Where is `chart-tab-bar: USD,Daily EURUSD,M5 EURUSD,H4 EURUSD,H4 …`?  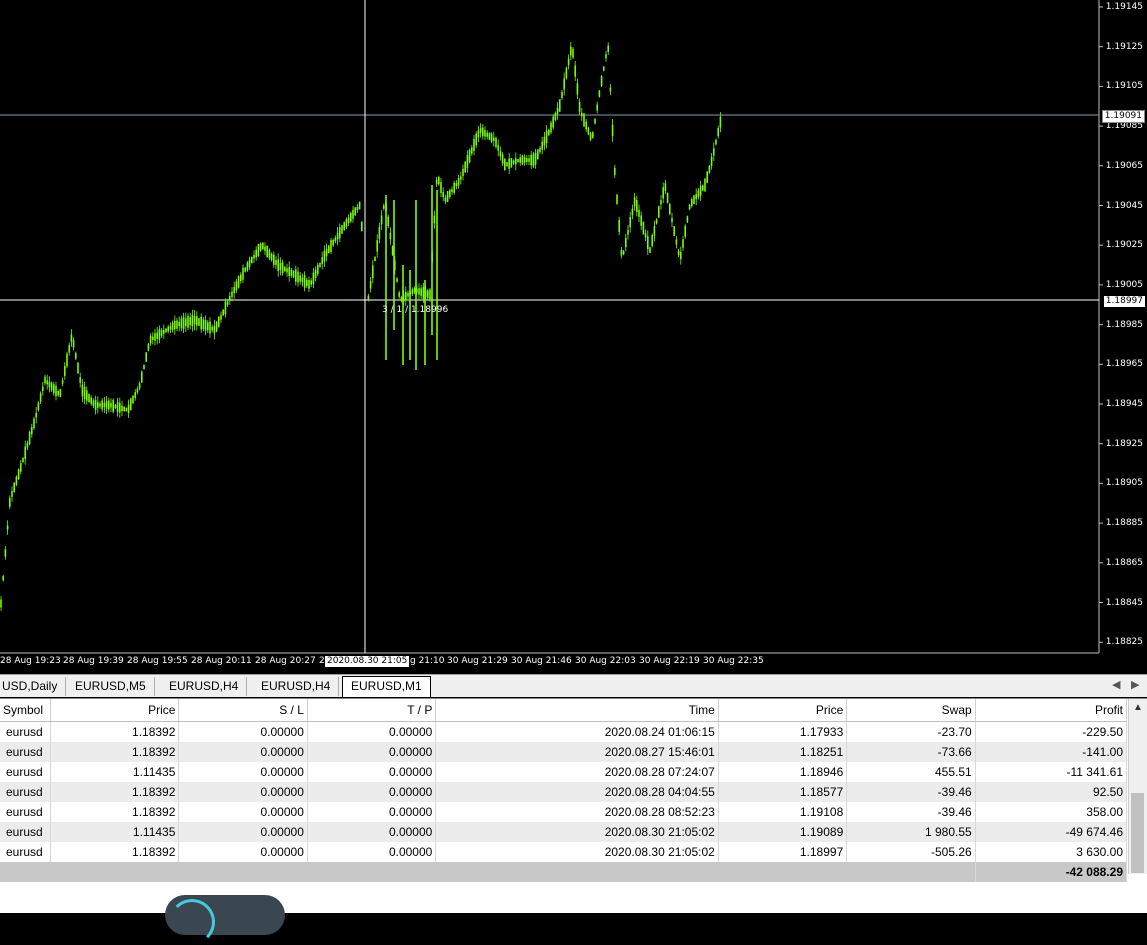 chart-tab-bar: USD,Daily EURUSD,M5 EURUSD,H4 EURUSD,H4 … is located at coordinates (573, 685).